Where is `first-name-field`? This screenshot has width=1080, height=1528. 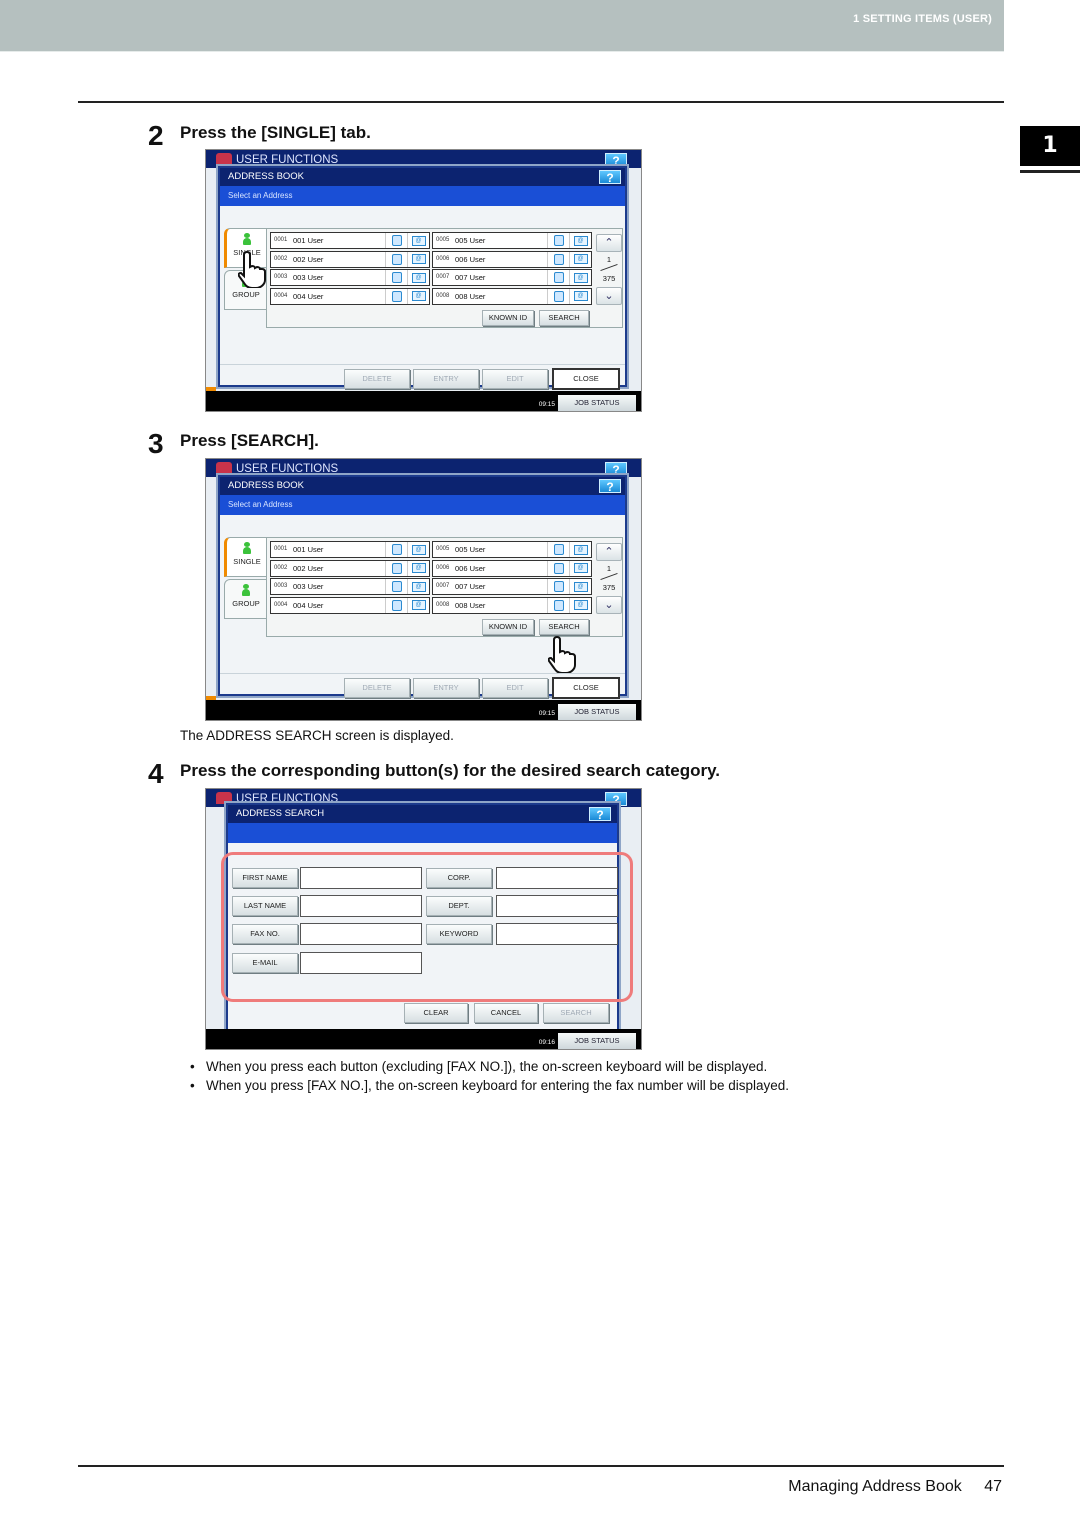 first-name-field is located at coordinates (361, 878).